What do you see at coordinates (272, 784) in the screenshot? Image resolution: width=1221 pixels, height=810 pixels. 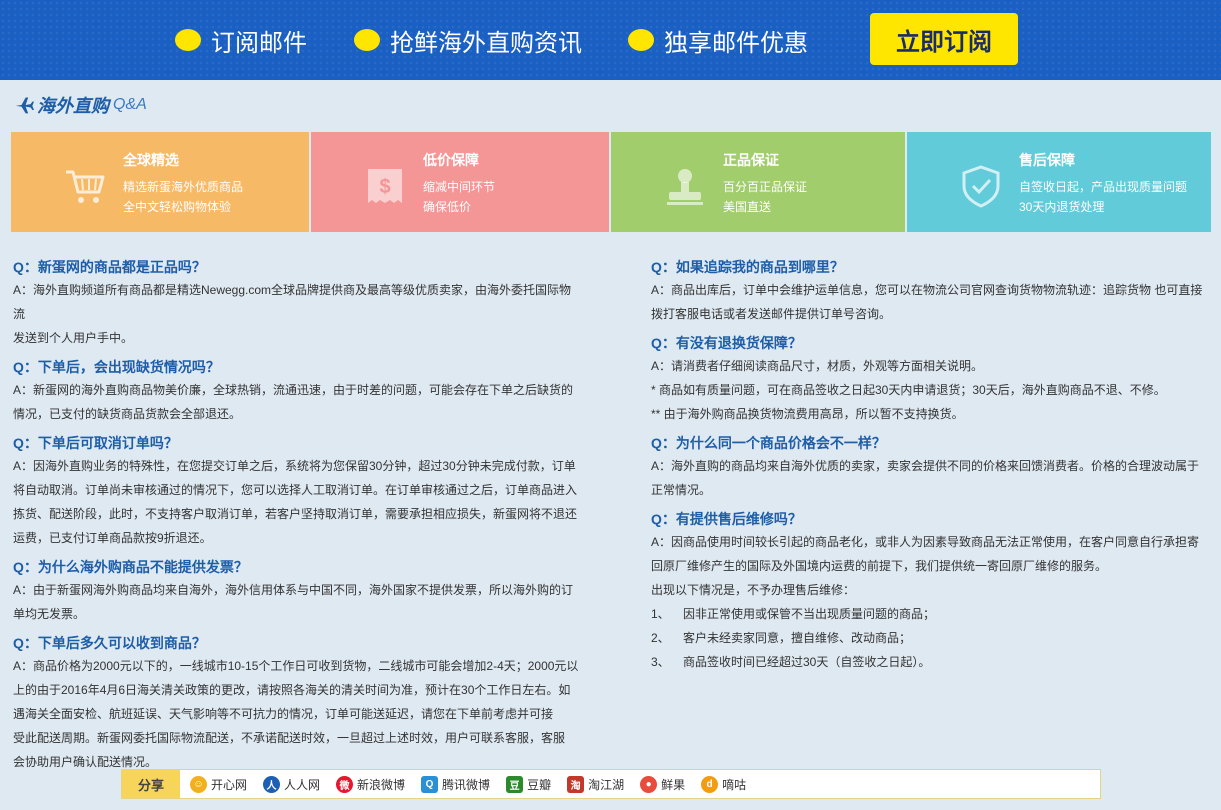 I see `renren-icon: 人` at bounding box center [272, 784].